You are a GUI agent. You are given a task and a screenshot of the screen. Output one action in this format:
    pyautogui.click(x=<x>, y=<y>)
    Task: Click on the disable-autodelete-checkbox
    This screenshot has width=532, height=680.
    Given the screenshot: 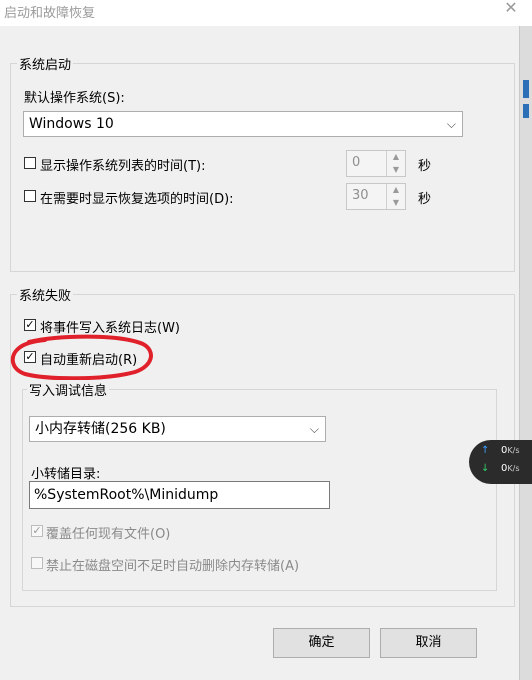 What is the action you would take?
    pyautogui.click(x=37, y=563)
    